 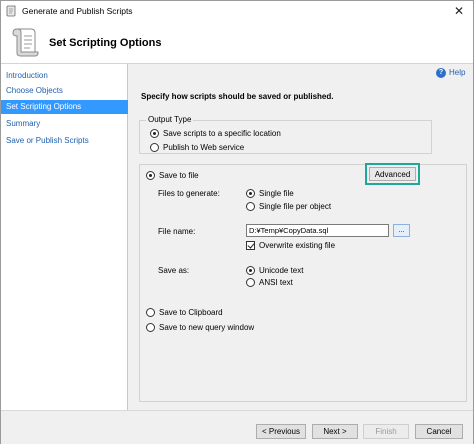 I want to click on wizard-footer: < Previous Next > Finish Cancel, so click(x=237, y=427).